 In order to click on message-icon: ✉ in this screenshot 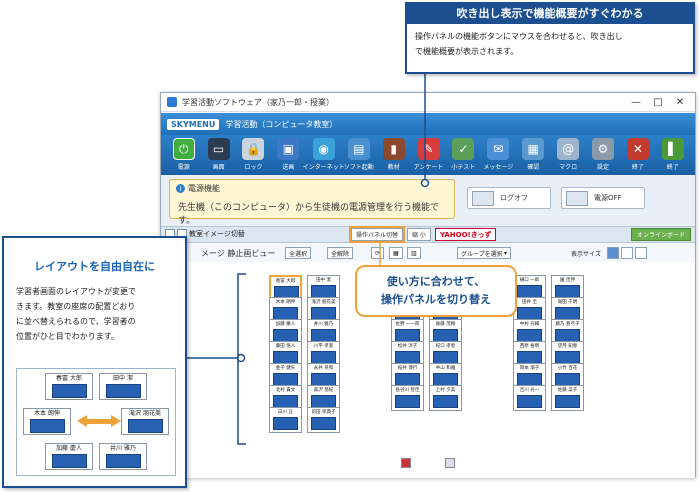, I will do `click(498, 149)`.